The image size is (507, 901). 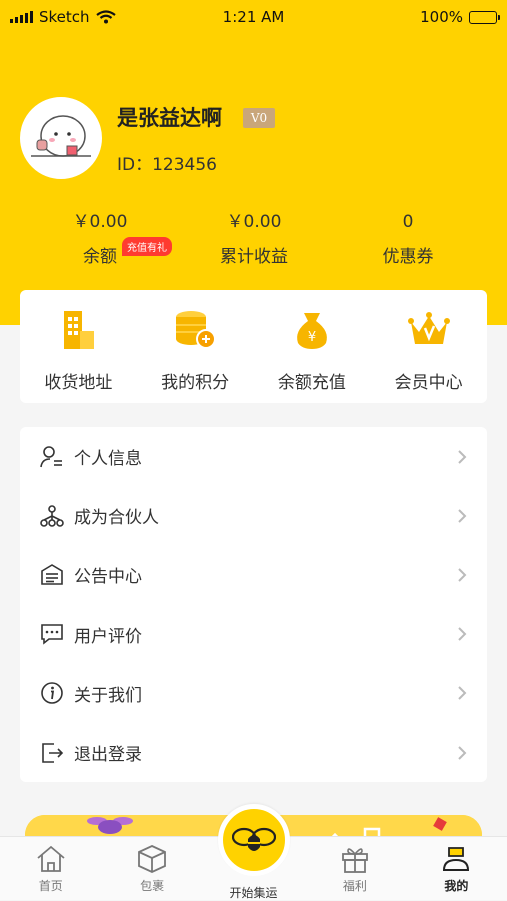 I want to click on menu-item-partner: 成为合伙人, so click(x=253, y=515).